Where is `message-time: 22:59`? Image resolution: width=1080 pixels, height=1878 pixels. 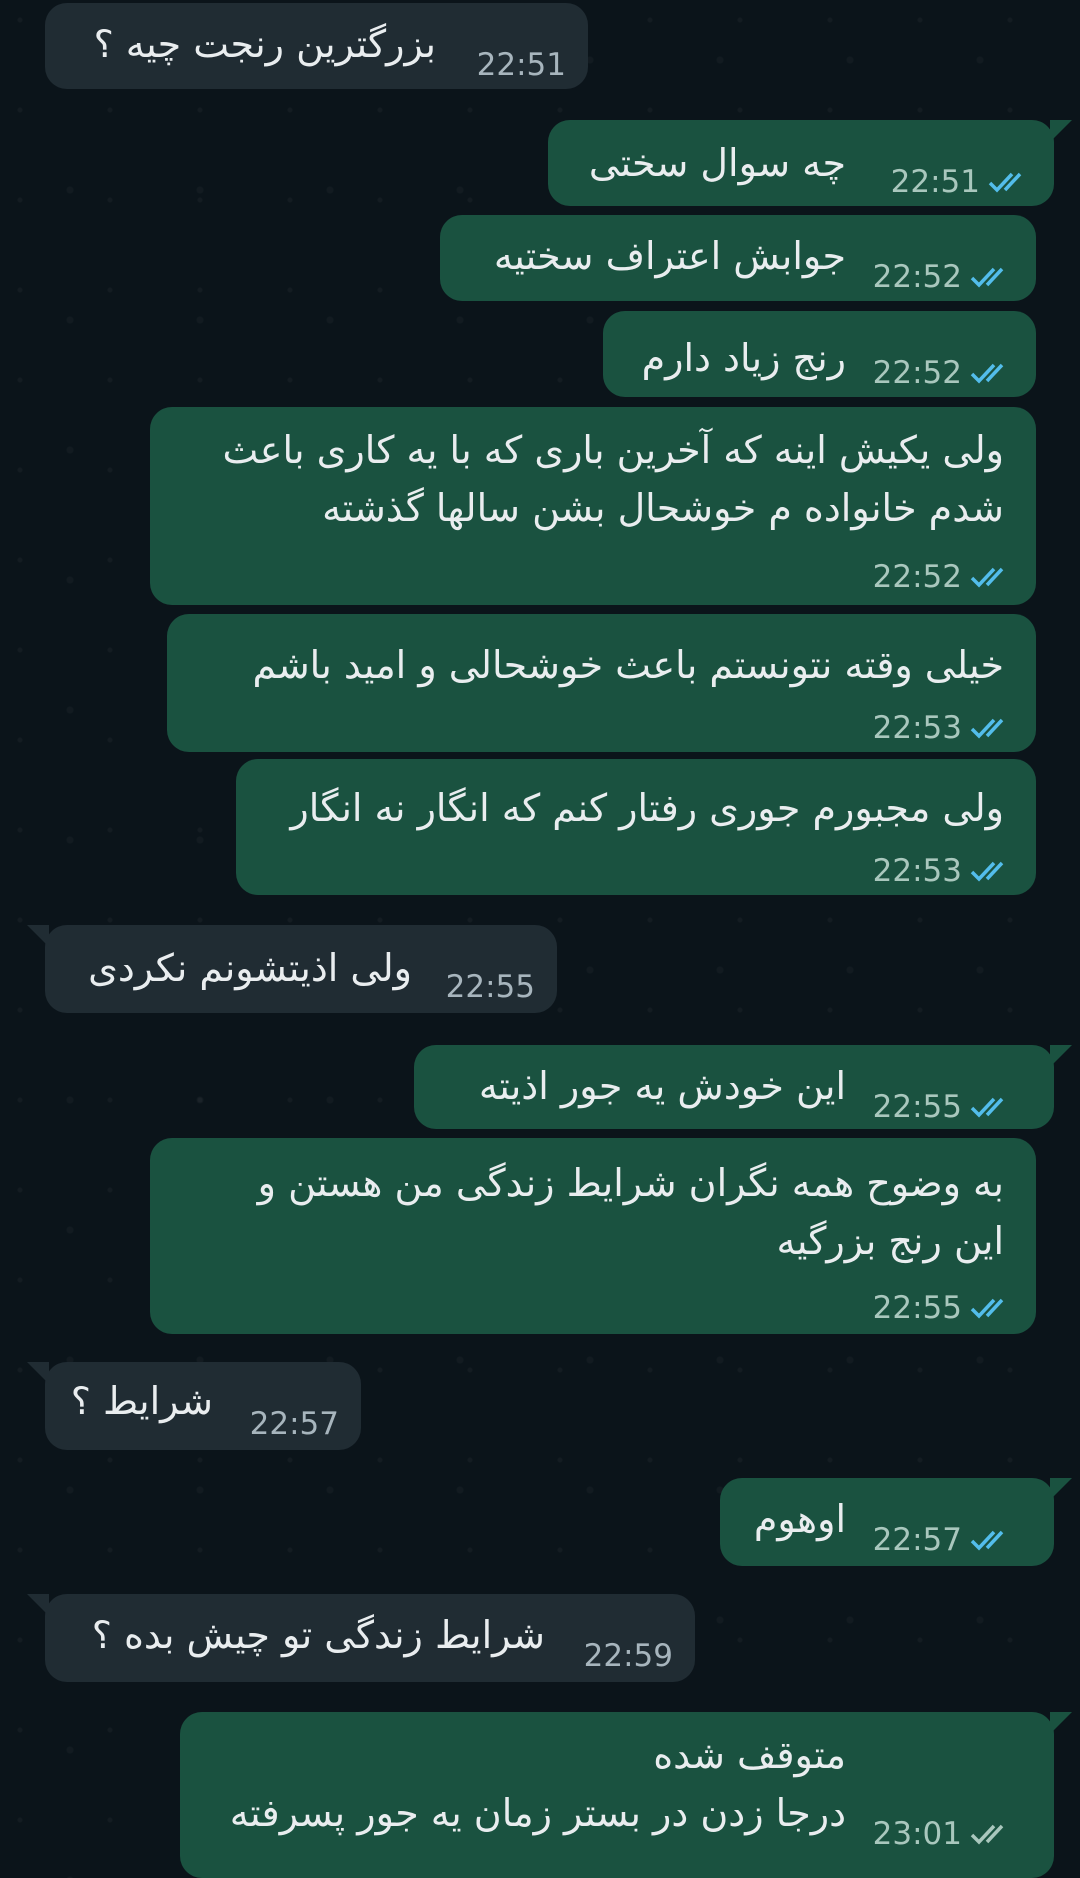
message-time: 22:59 is located at coordinates (628, 1656).